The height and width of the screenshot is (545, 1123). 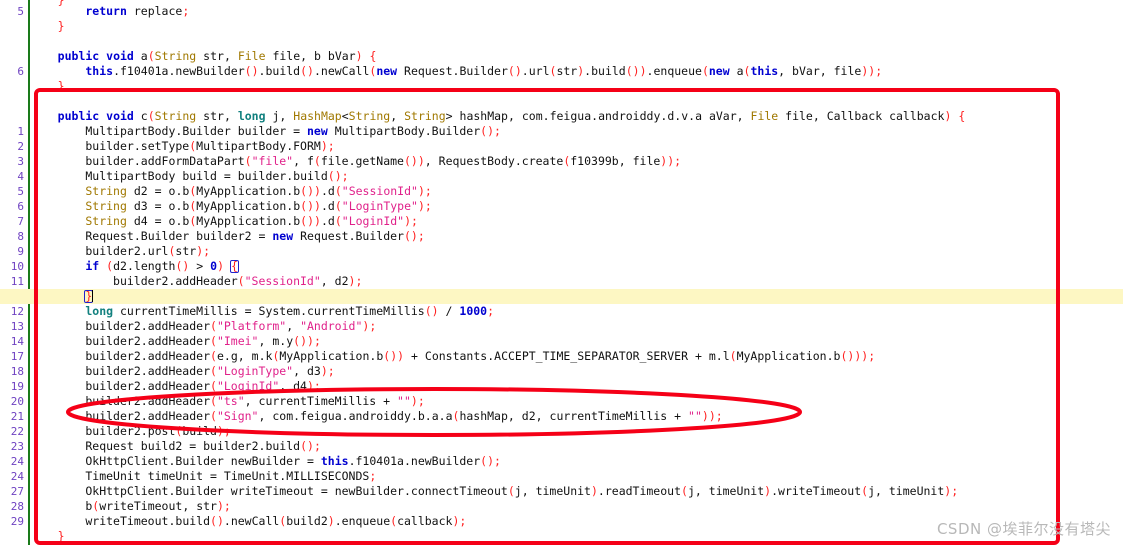 I want to click on line-number: 2, so click(x=20, y=146).